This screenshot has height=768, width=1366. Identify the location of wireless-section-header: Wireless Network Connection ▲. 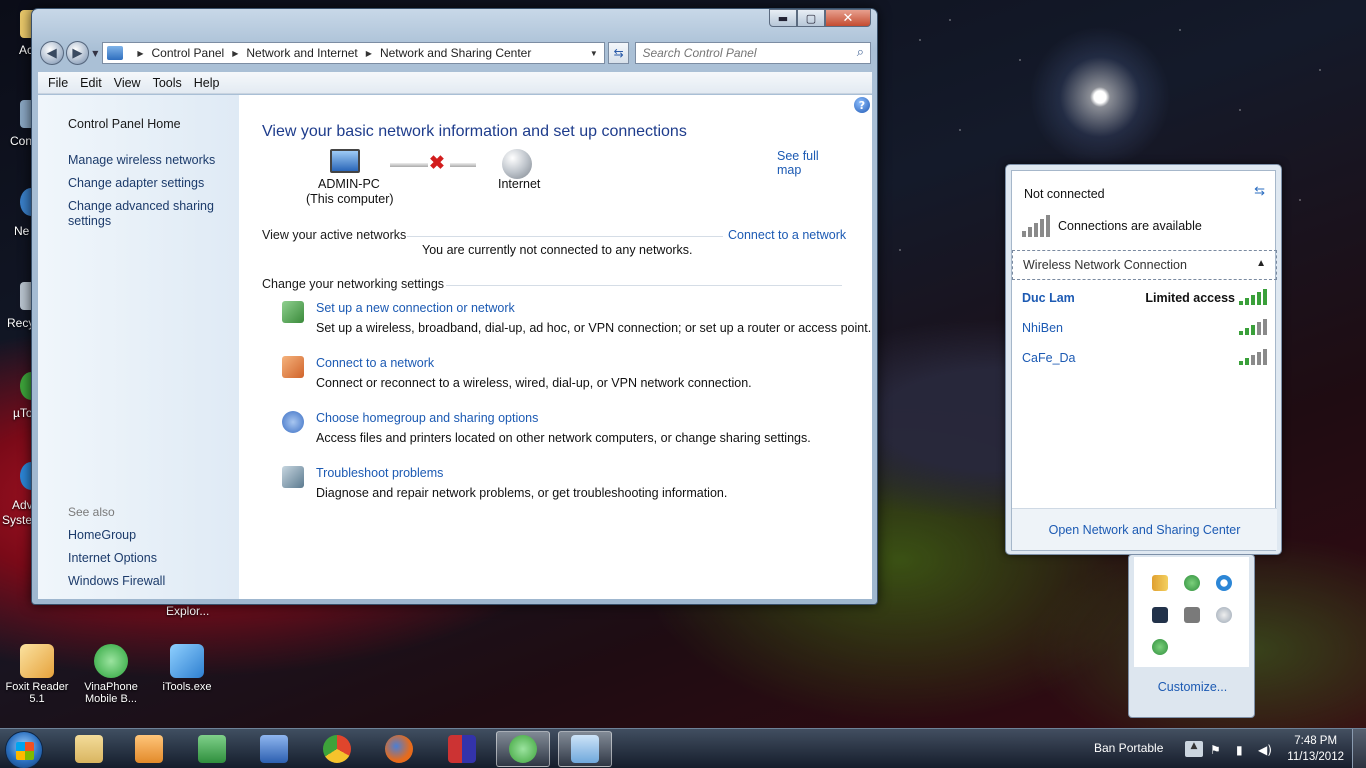
(1144, 265).